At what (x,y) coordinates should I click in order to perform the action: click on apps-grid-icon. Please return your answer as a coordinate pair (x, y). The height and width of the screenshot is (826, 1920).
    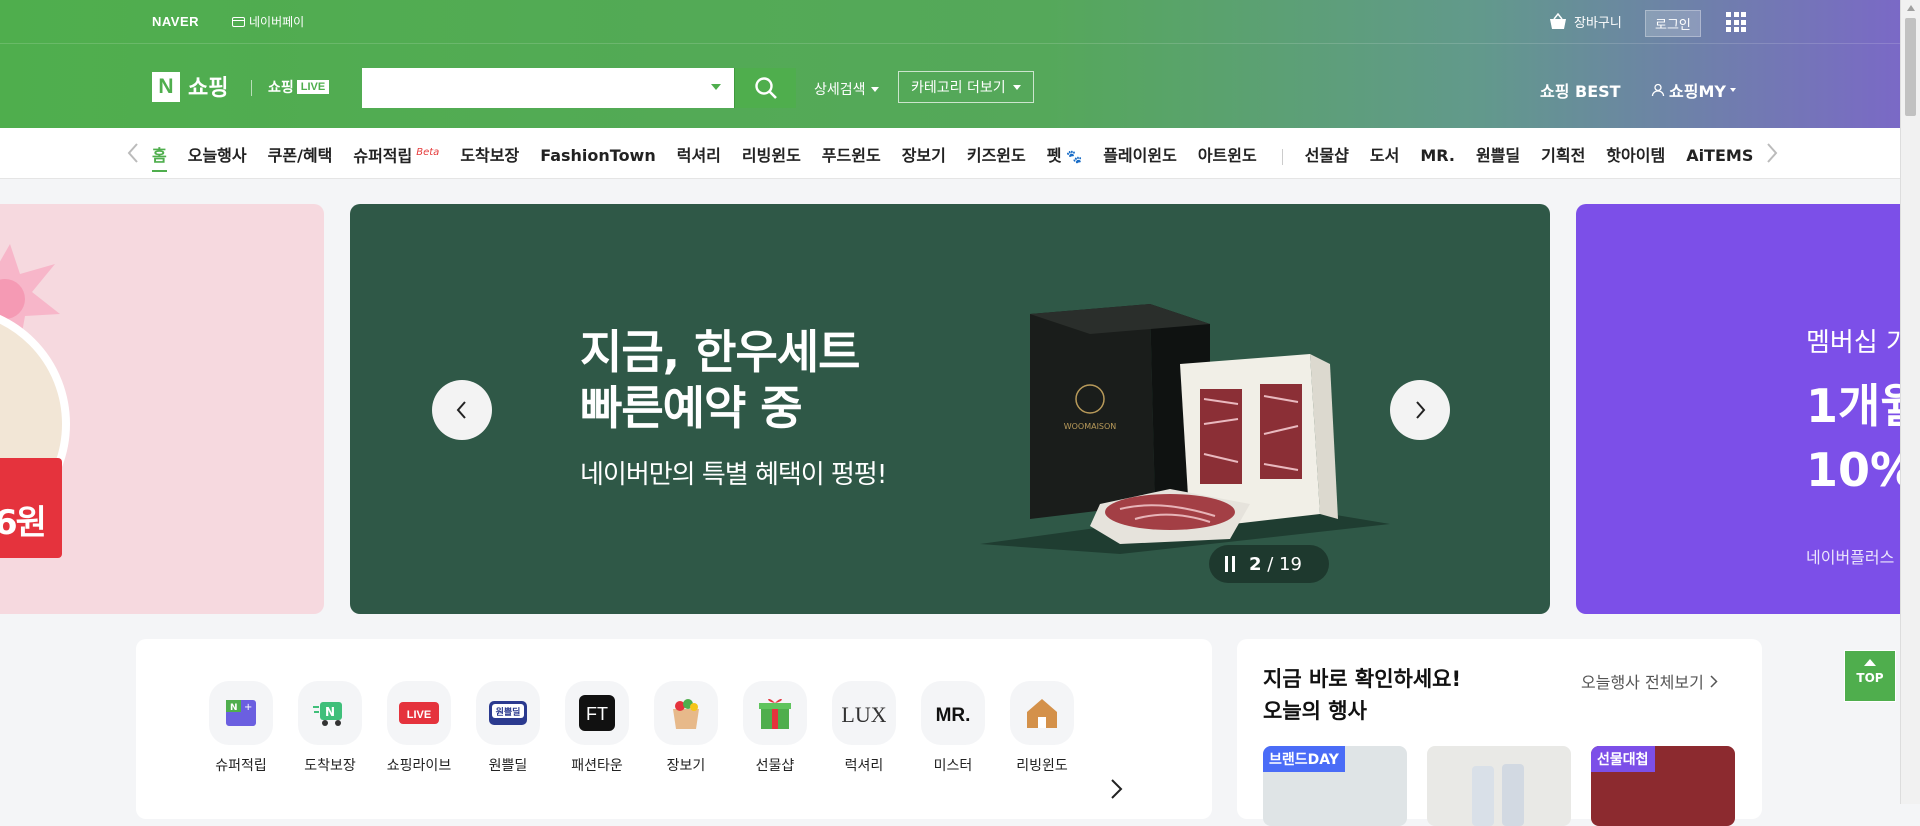
    Looking at the image, I should click on (1736, 22).